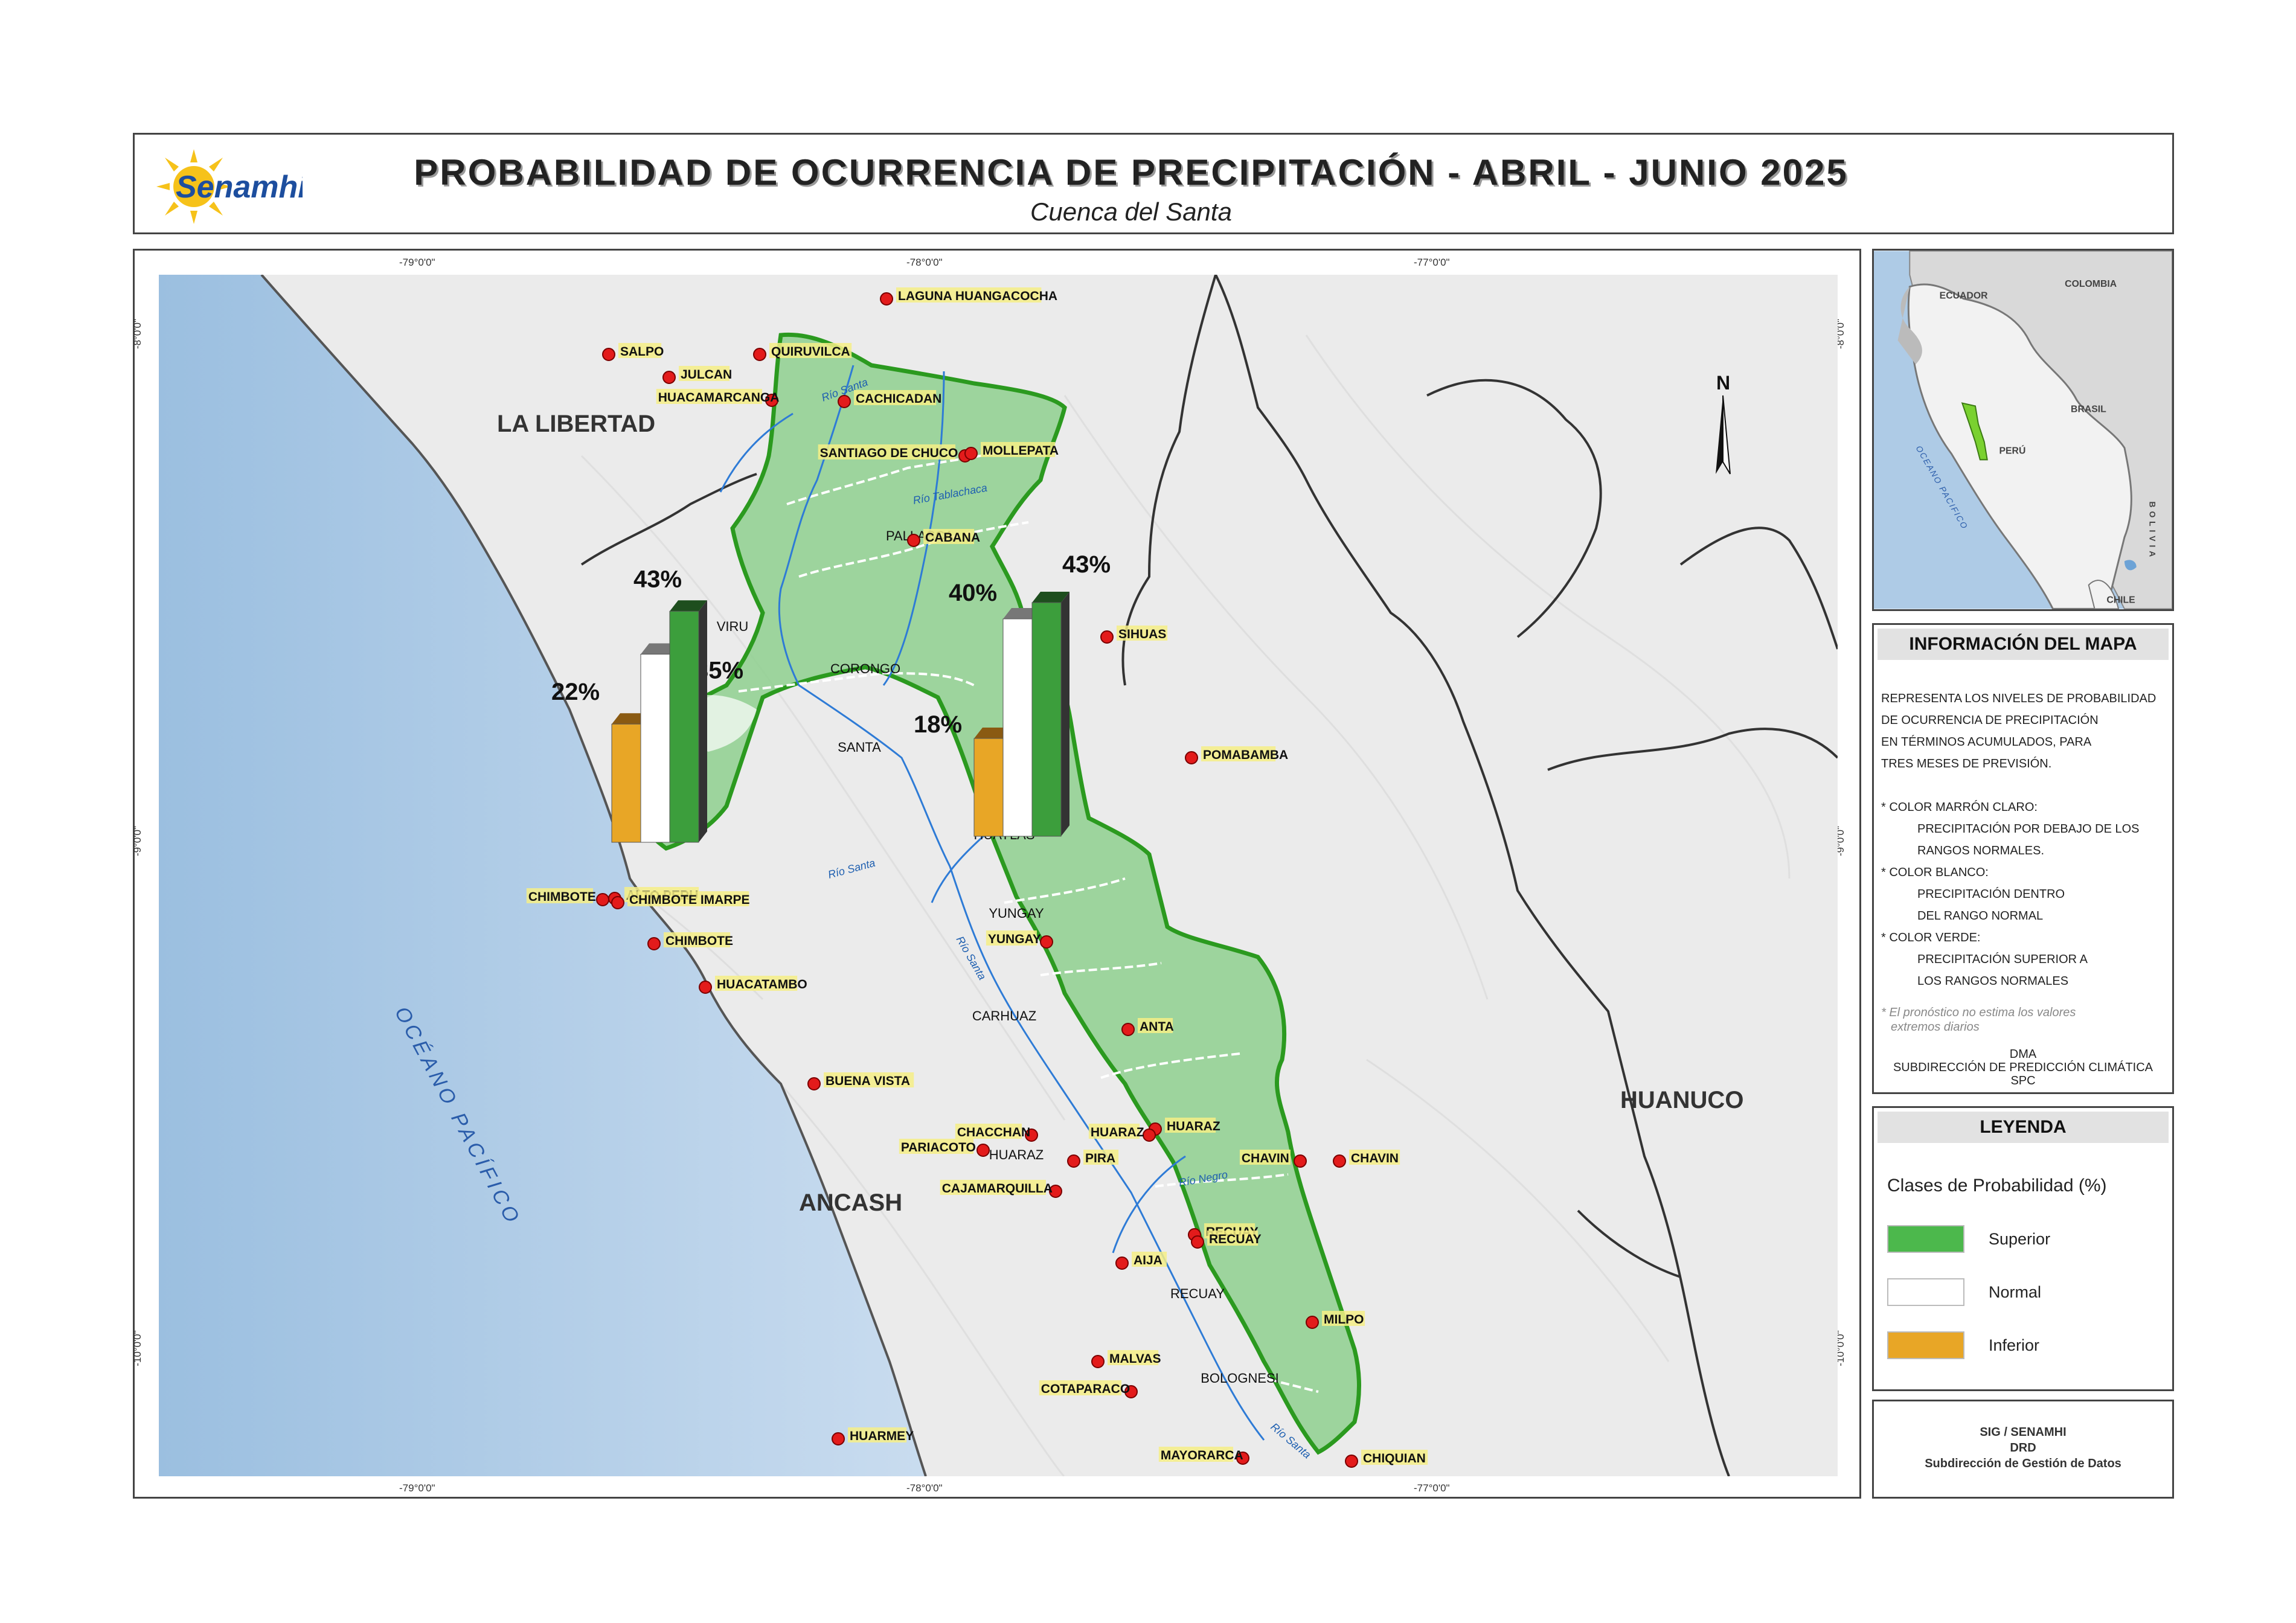  I want to click on station-marker: CHIMBOTE IMARPE, so click(680, 900).